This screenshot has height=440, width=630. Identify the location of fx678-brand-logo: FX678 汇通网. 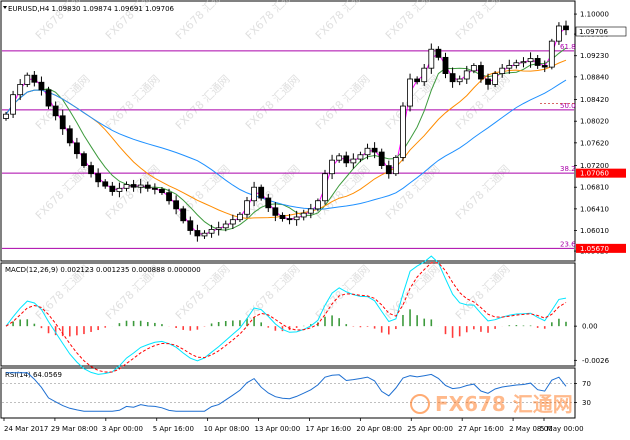
(491, 404).